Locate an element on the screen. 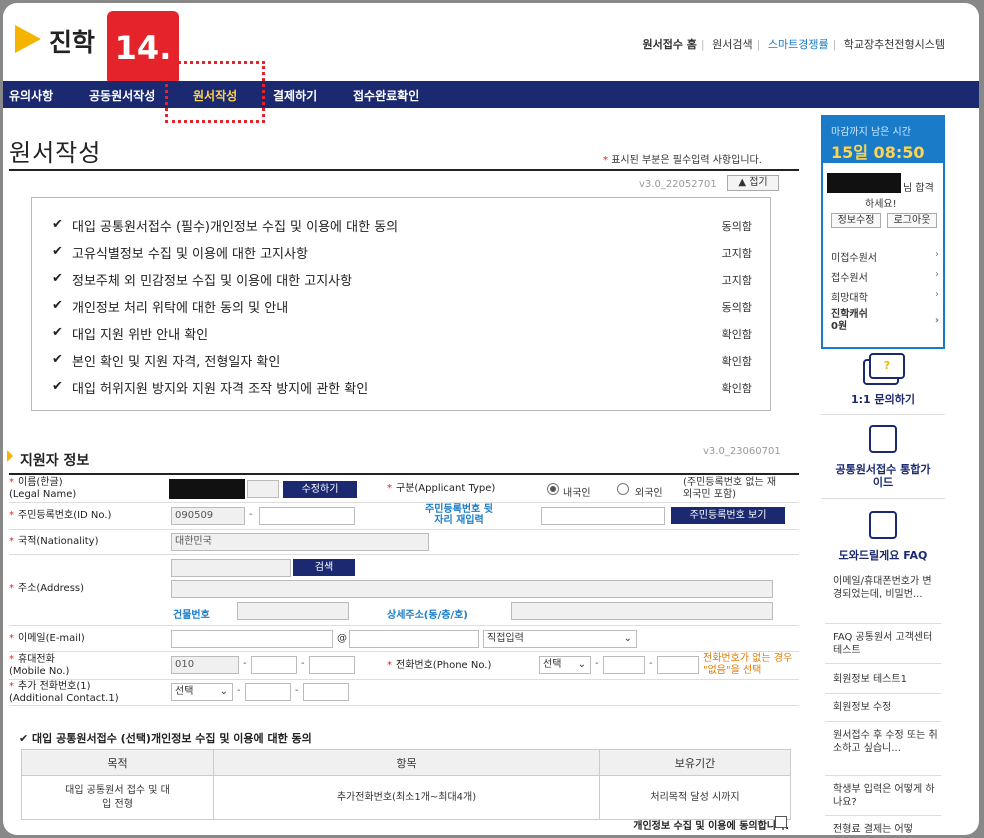 The height and width of the screenshot is (838, 984). mobile-last-input is located at coordinates (332, 665).